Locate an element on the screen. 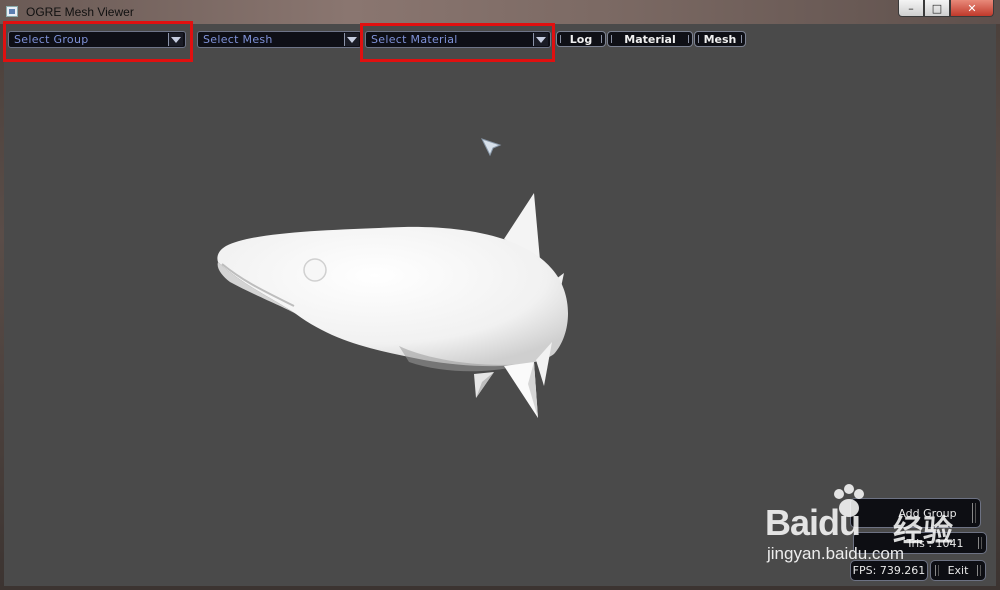  tab-log: Log is located at coordinates (581, 39).